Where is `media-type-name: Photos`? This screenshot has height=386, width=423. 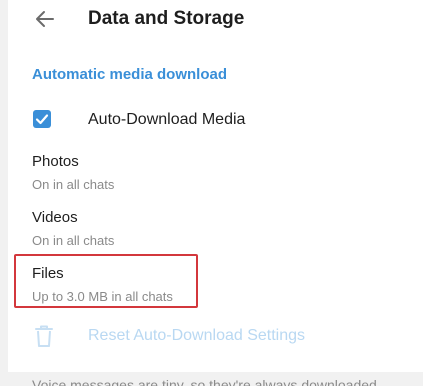
media-type-name: Photos is located at coordinates (55, 161).